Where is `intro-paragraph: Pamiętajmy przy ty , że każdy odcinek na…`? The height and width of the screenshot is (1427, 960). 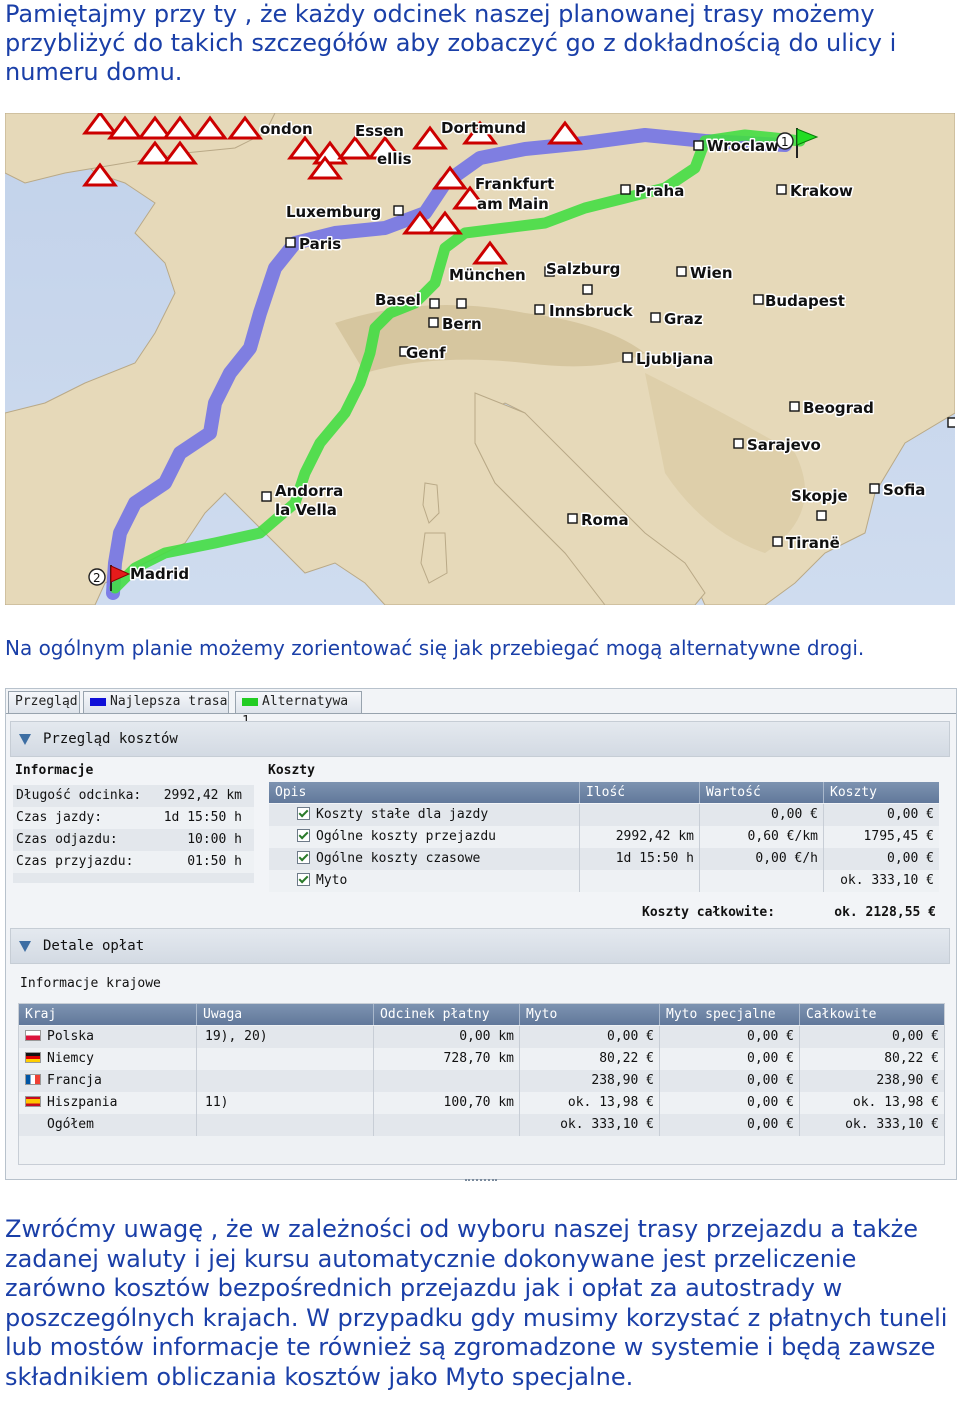
intro-paragraph: Pamiętajmy przy ty , że każdy odcinek na… is located at coordinates (451, 43).